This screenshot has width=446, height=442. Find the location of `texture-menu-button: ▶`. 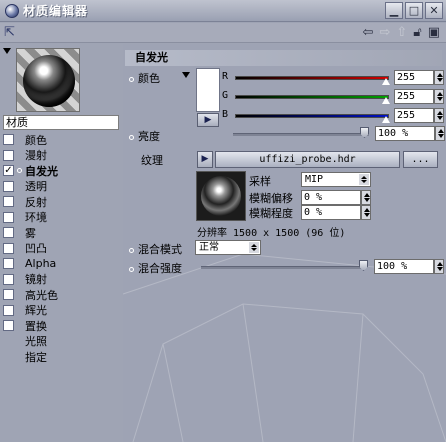

texture-menu-button: ▶ is located at coordinates (205, 159).